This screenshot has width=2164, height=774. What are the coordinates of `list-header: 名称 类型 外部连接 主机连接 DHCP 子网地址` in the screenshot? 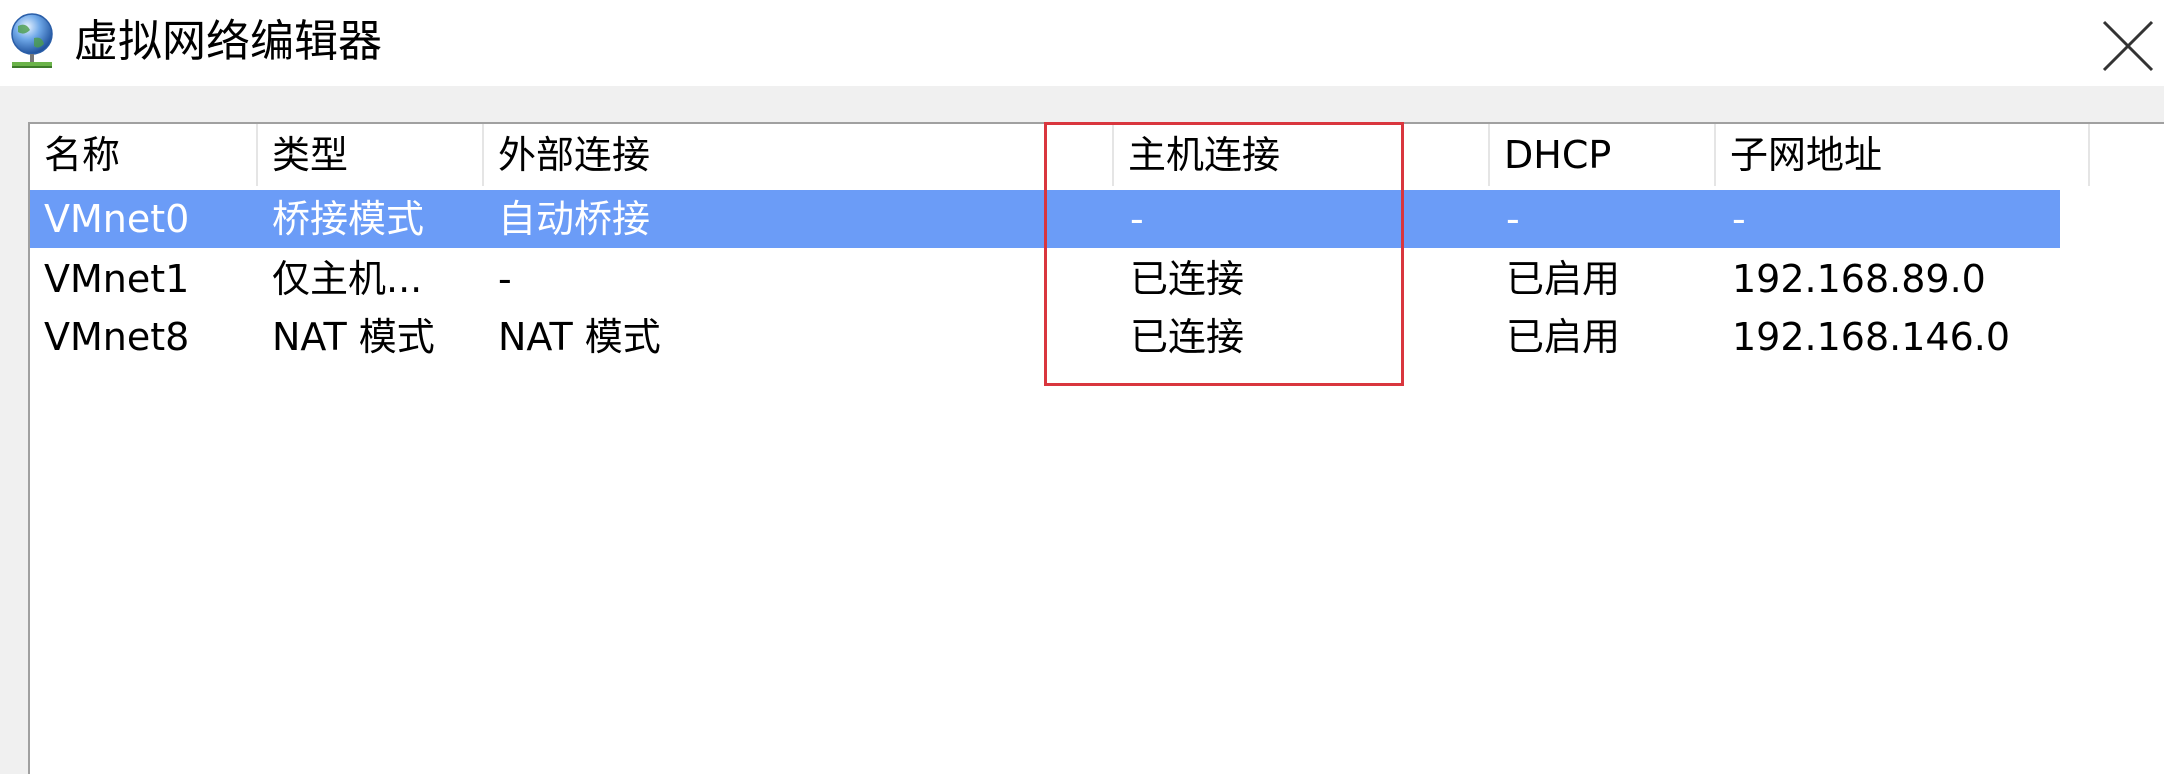 It's located at (1097, 155).